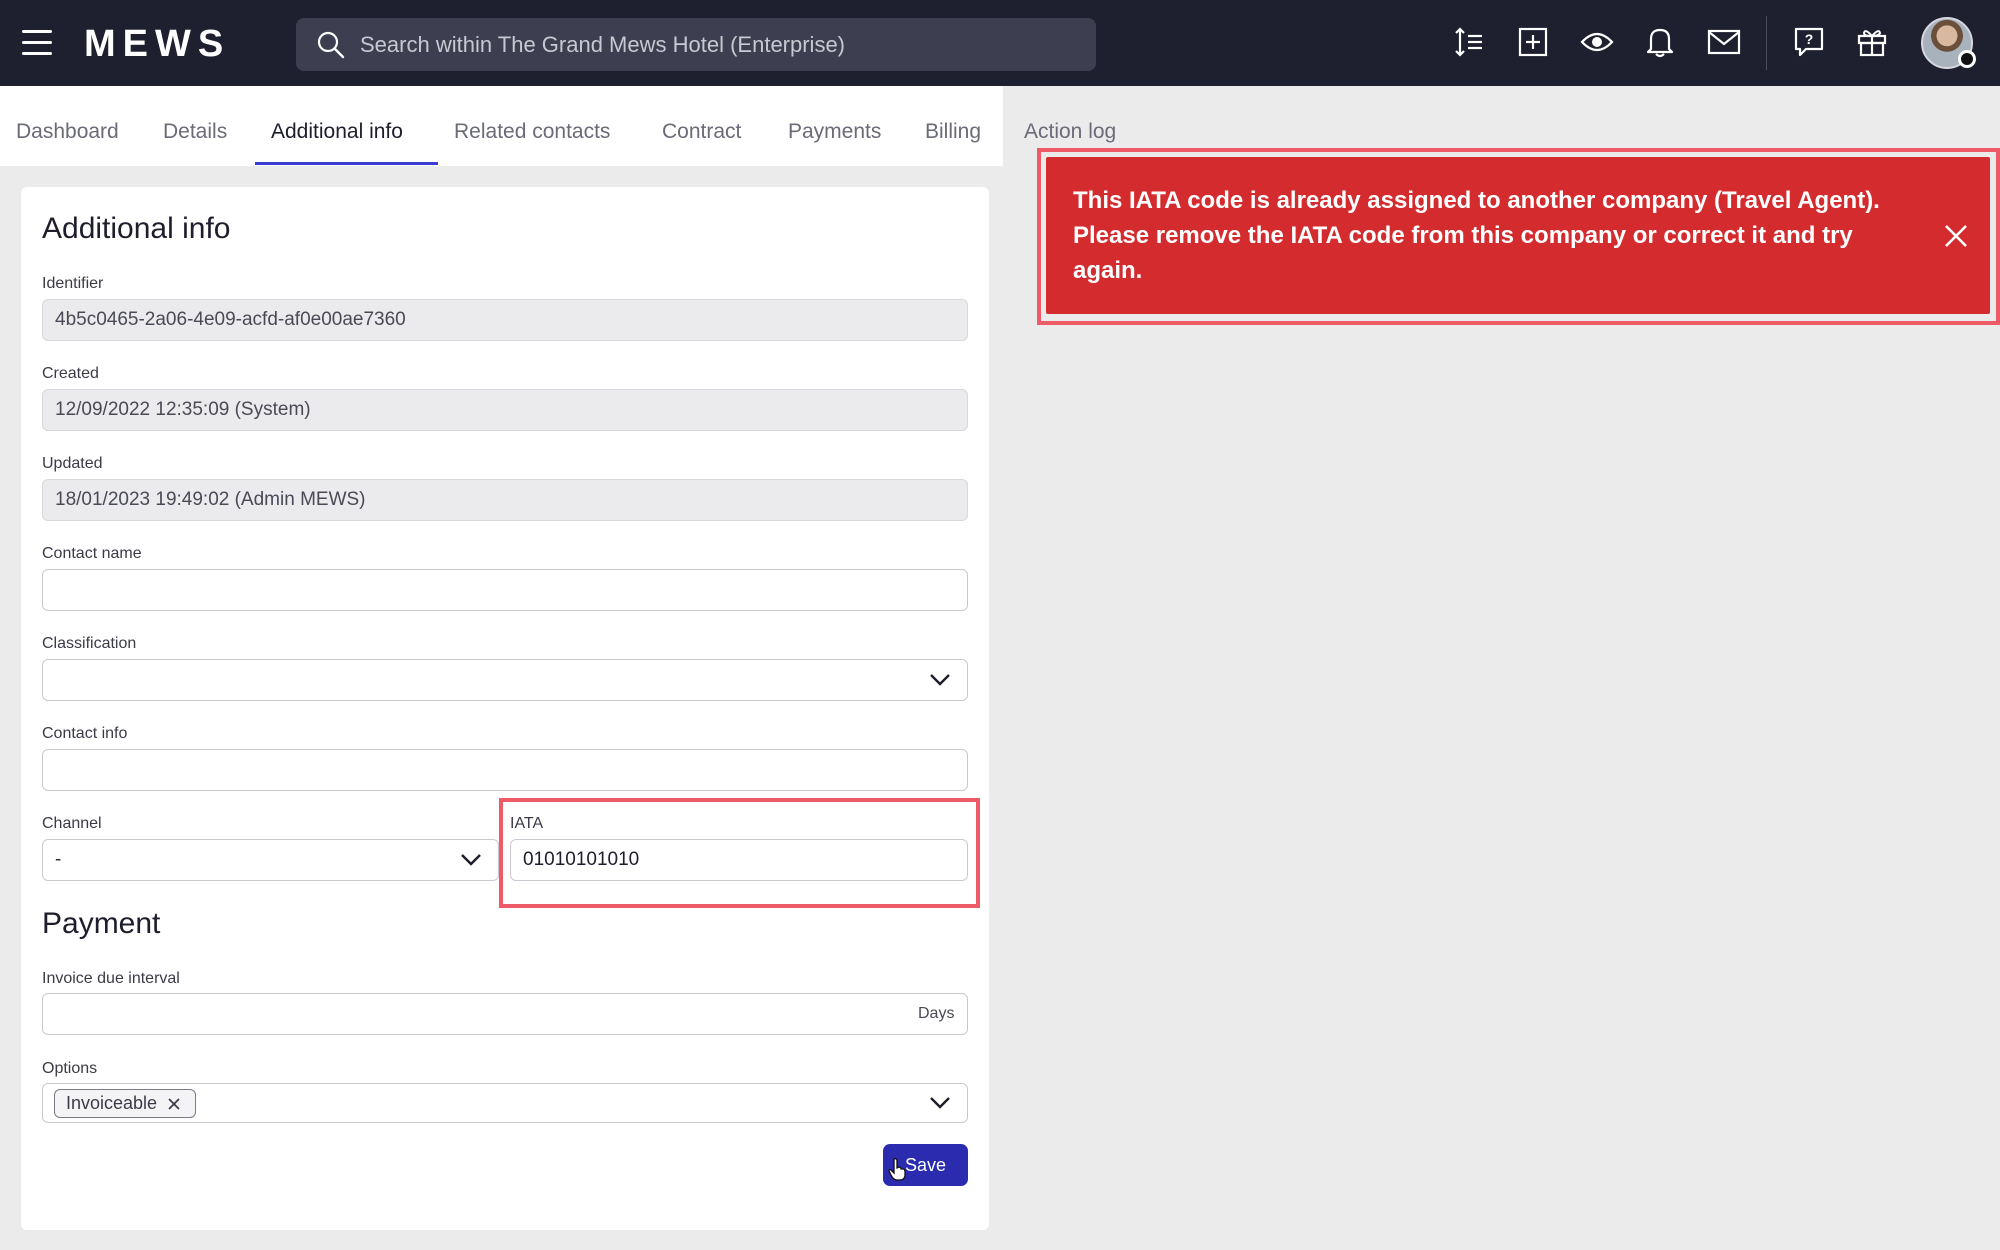 The height and width of the screenshot is (1250, 2000). What do you see at coordinates (1724, 42) in the screenshot?
I see `mail-icon` at bounding box center [1724, 42].